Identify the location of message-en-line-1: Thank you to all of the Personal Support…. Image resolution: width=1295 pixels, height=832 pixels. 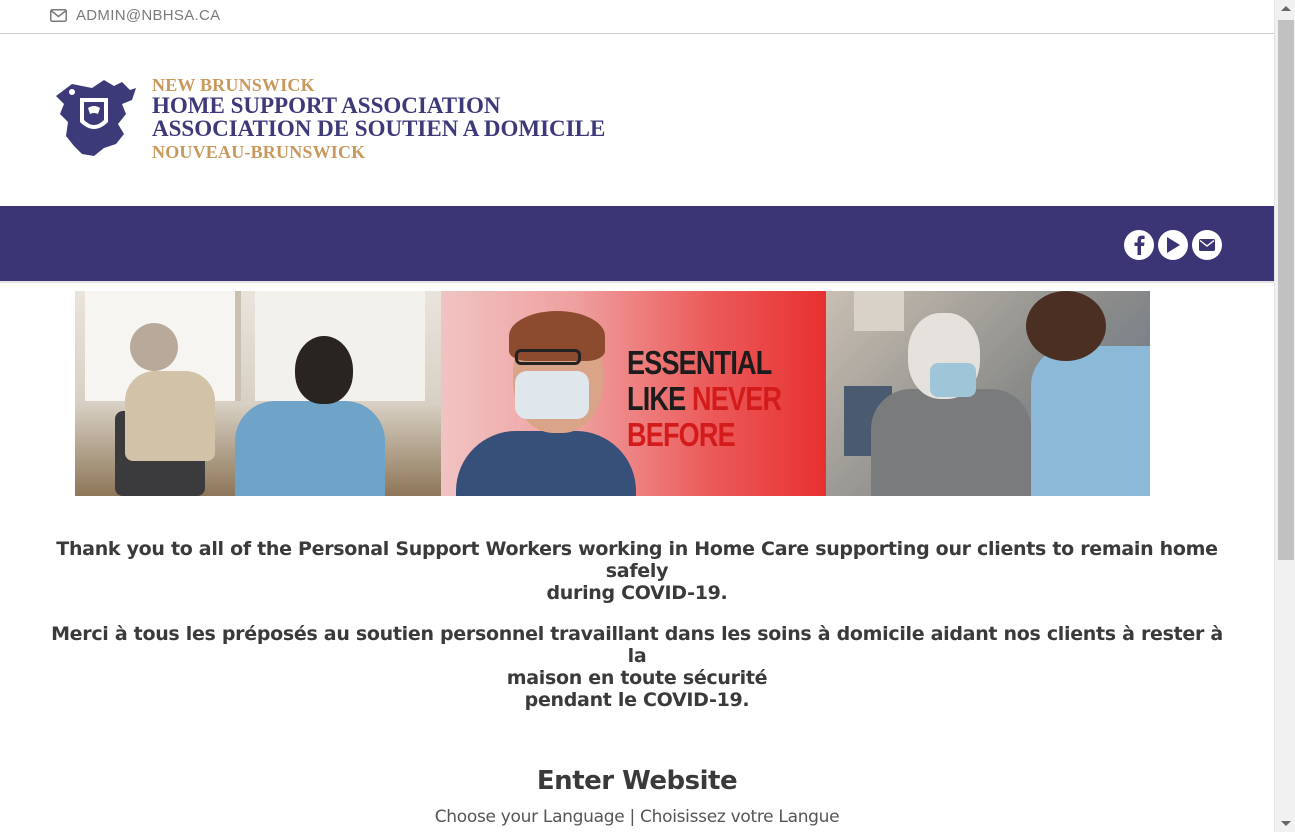
(637, 560).